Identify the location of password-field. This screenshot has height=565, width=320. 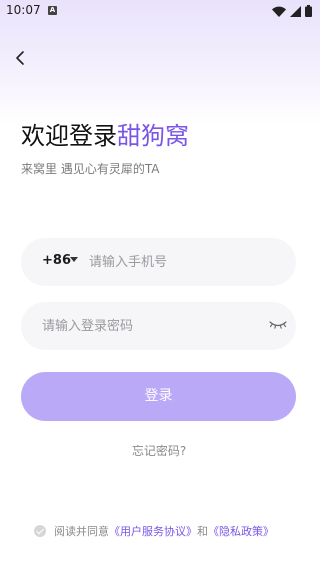
(158, 326).